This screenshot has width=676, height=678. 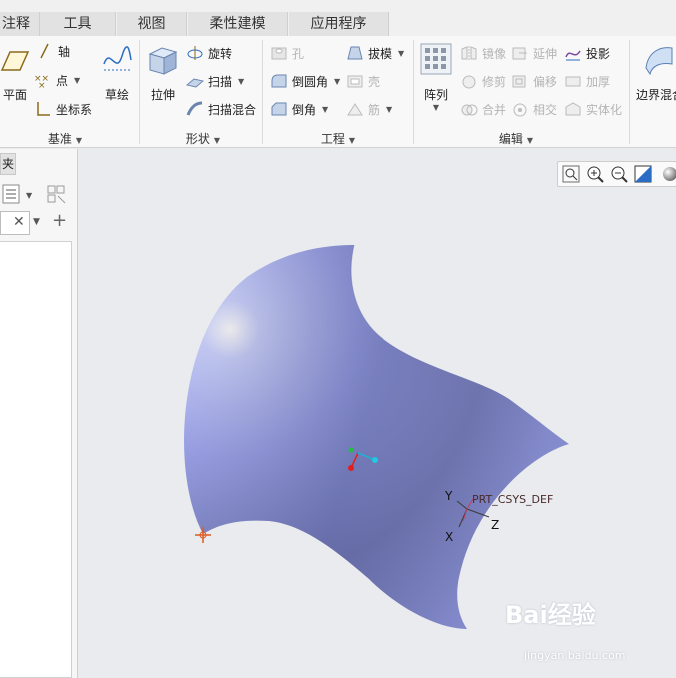 What do you see at coordinates (221, 109) in the screenshot?
I see `swept-blend-button: 扫描混合` at bounding box center [221, 109].